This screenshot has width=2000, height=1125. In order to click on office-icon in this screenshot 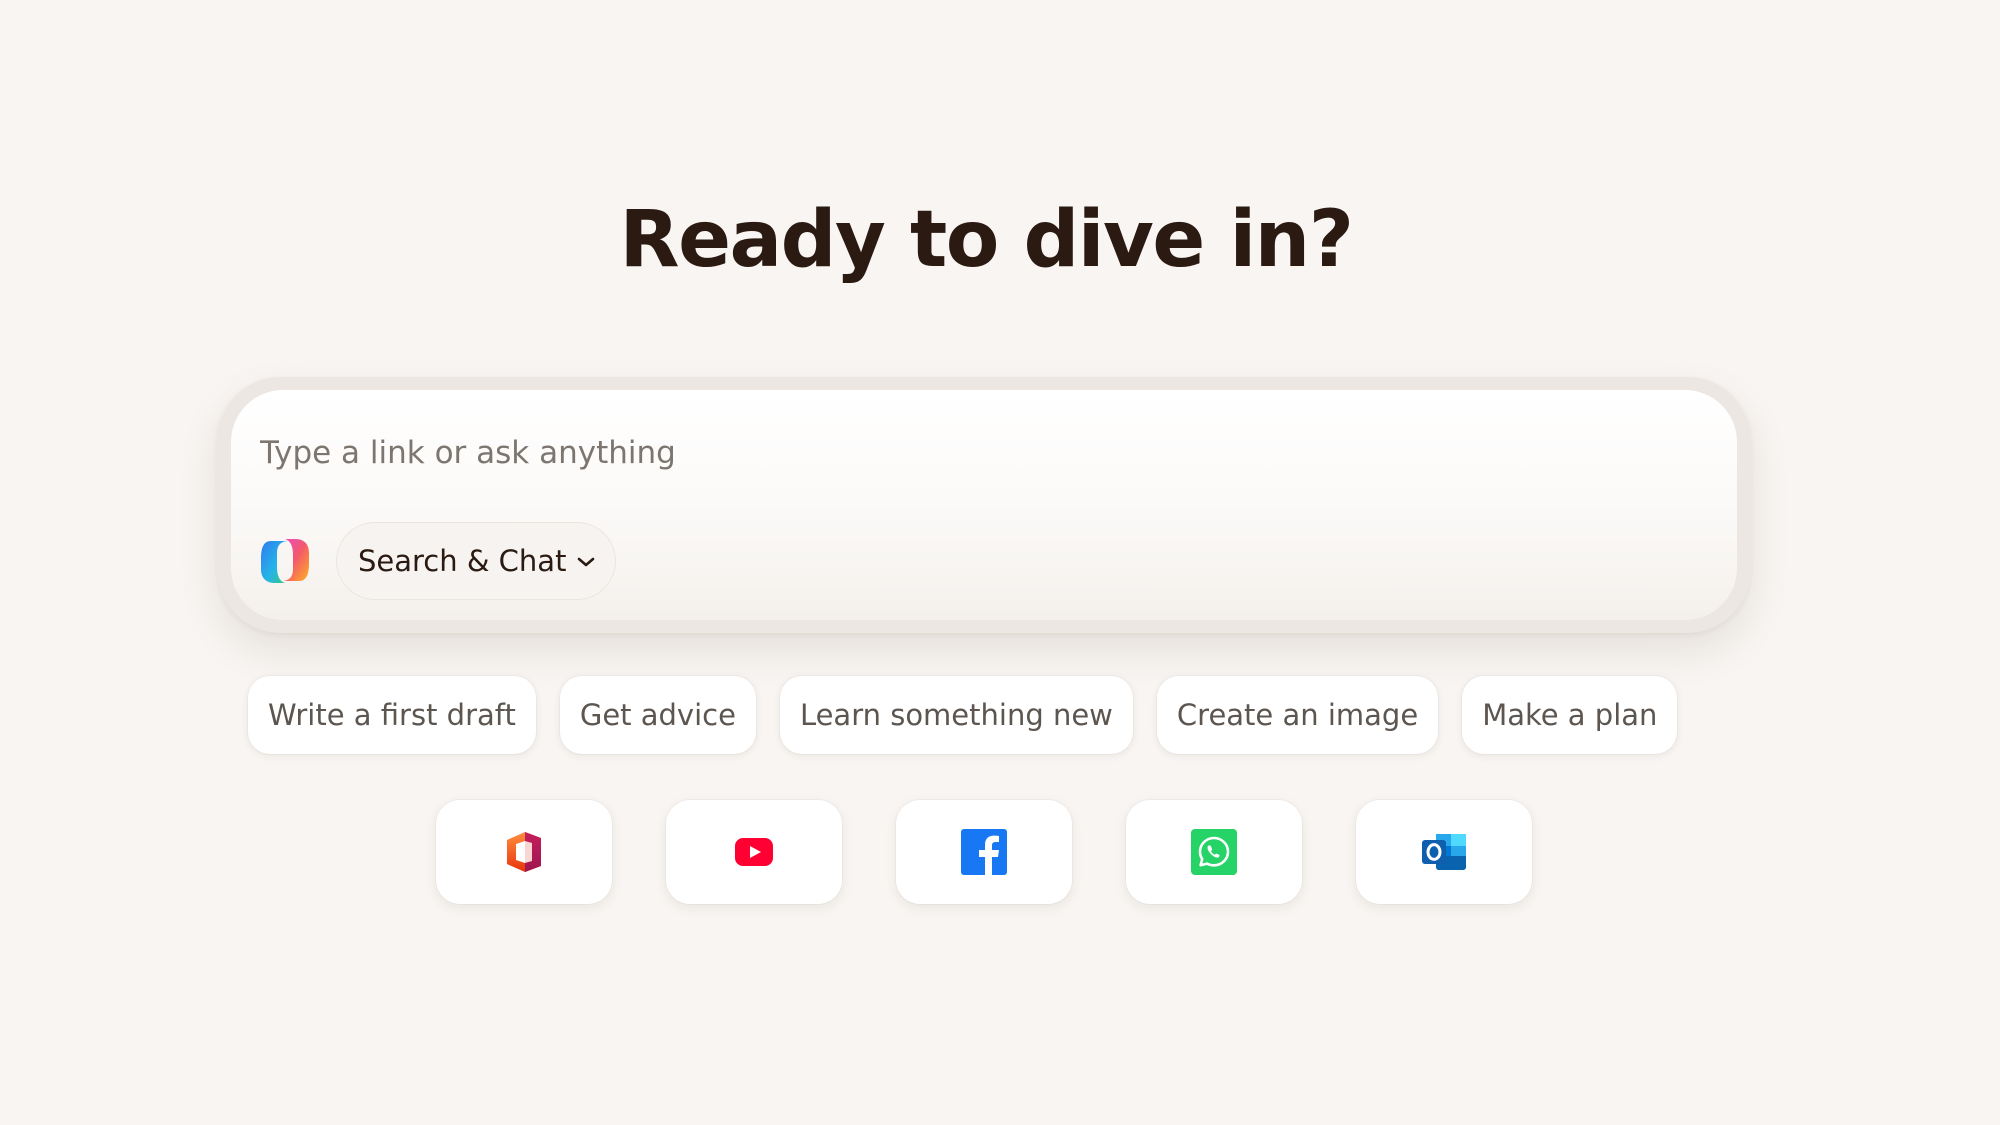, I will do `click(524, 852)`.